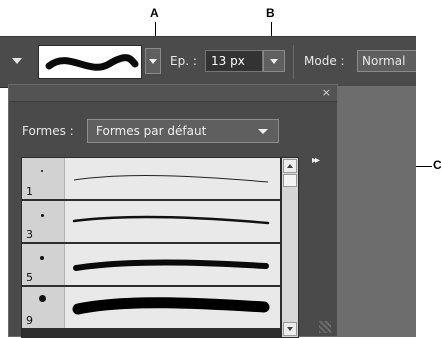  Describe the element at coordinates (326, 92) in the screenshot. I see `close-icon: ×` at that location.